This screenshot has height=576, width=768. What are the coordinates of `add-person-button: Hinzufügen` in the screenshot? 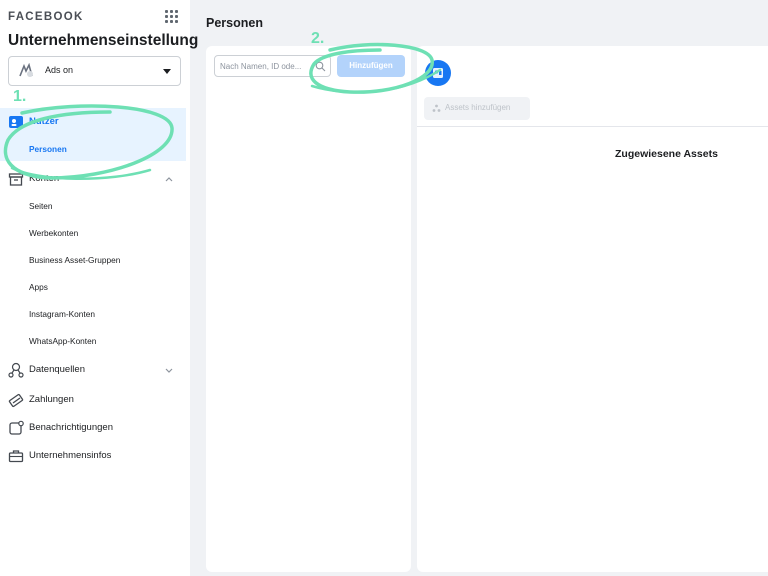 It's located at (371, 66).